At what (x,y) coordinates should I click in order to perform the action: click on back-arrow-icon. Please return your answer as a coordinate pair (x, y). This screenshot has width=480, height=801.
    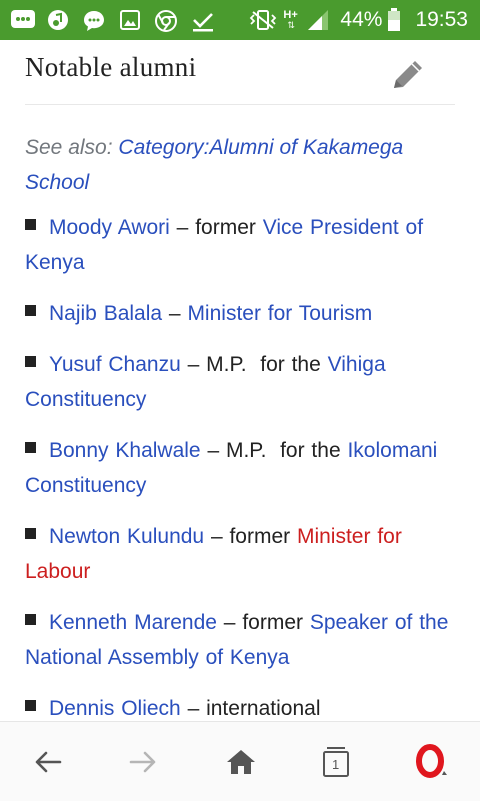
    Looking at the image, I should click on (48, 762).